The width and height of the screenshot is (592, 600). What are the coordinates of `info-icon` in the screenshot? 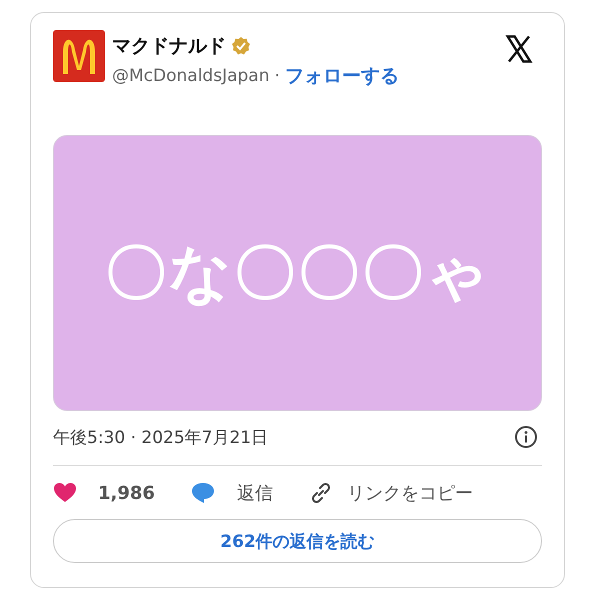 It's located at (526, 437).